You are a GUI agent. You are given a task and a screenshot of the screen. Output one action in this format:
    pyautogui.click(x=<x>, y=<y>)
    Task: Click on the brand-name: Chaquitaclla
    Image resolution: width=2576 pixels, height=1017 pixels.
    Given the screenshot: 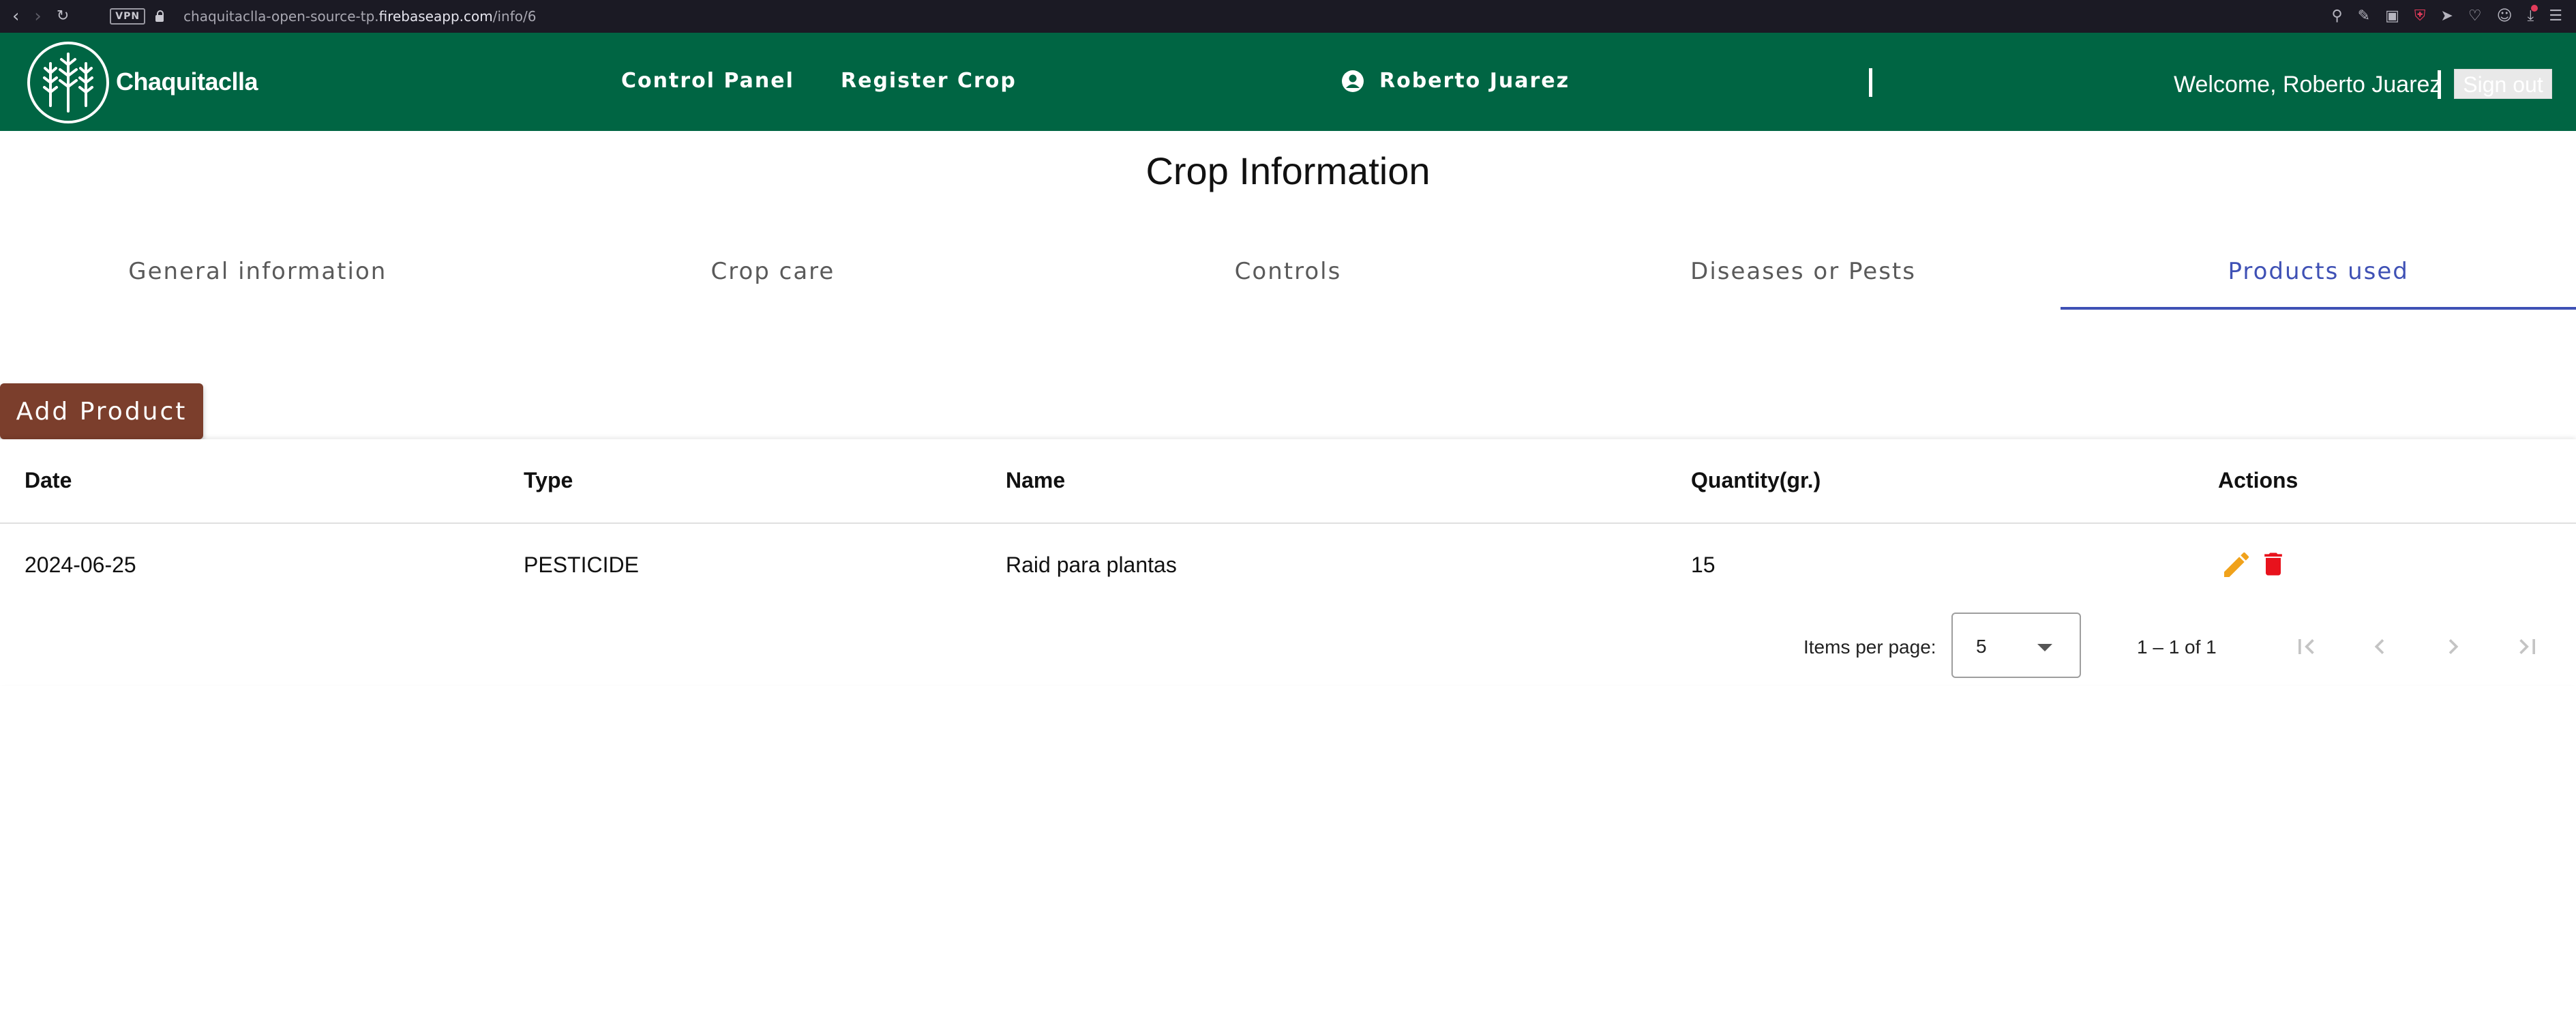 What is the action you would take?
    pyautogui.click(x=187, y=82)
    